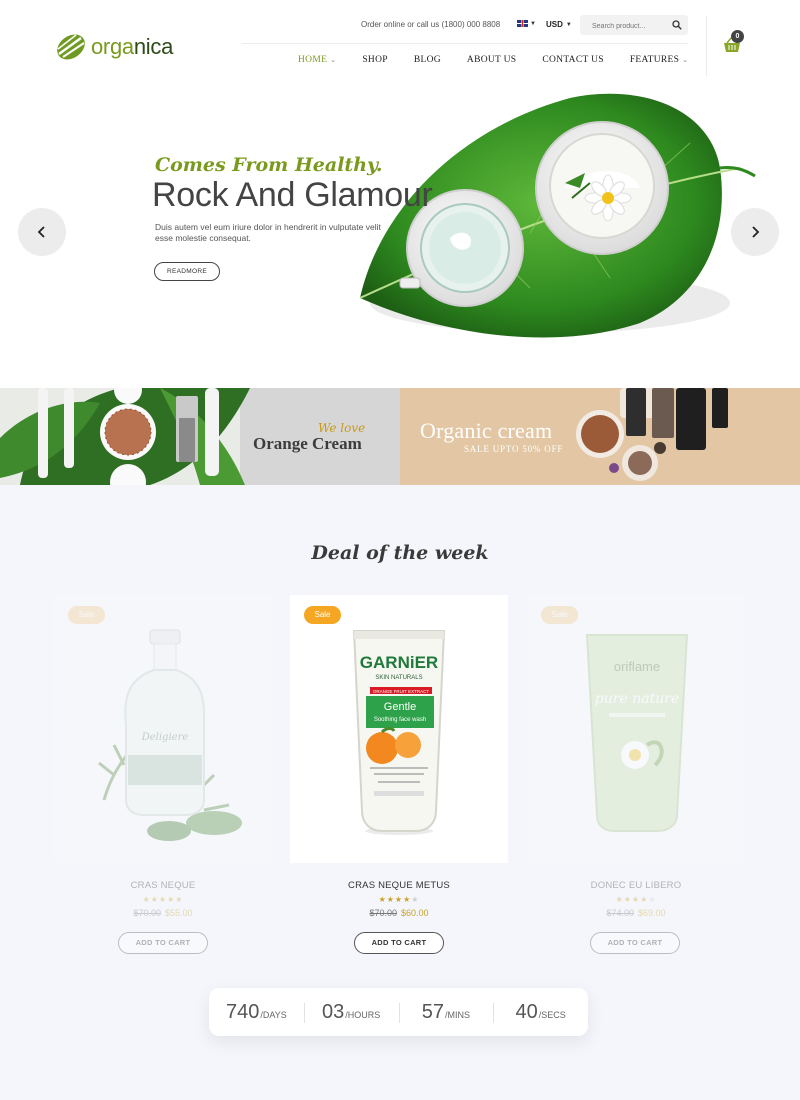 The image size is (800, 1100). I want to click on currency-selector: USD ▼, so click(559, 24).